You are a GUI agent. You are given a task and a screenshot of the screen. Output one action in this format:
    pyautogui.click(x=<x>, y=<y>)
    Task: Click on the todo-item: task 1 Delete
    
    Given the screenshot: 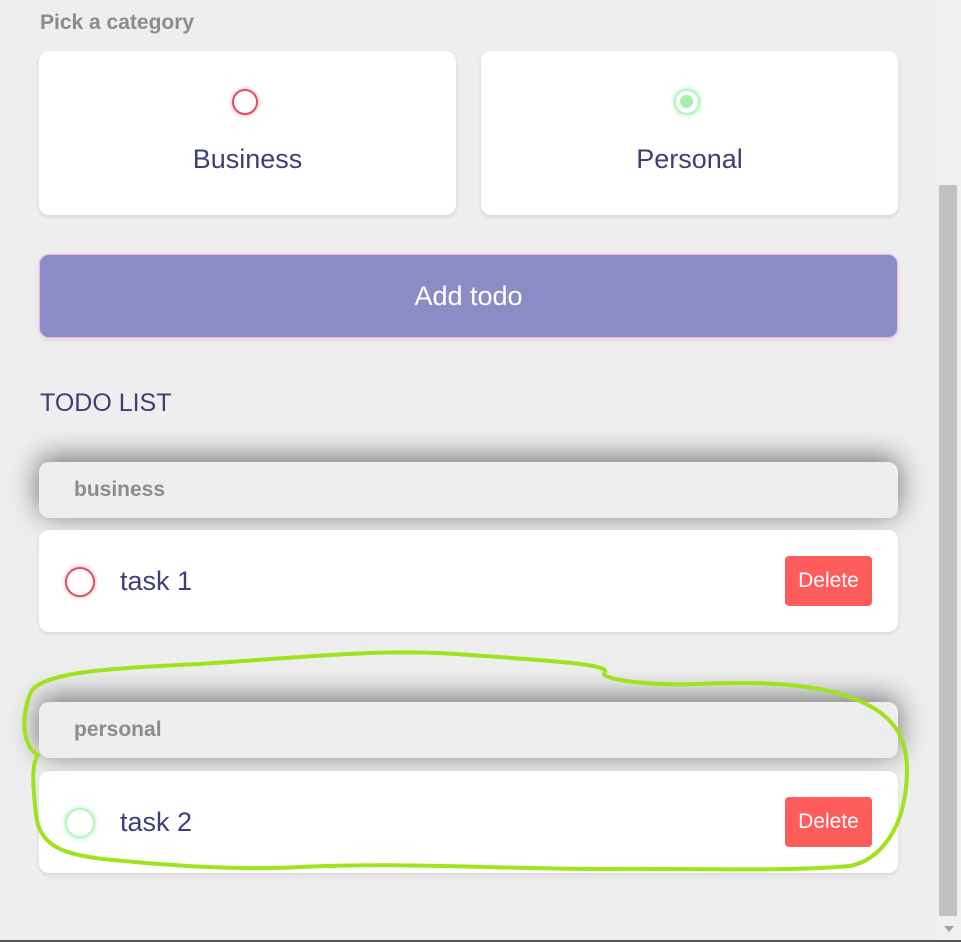 What is the action you would take?
    pyautogui.click(x=468, y=581)
    